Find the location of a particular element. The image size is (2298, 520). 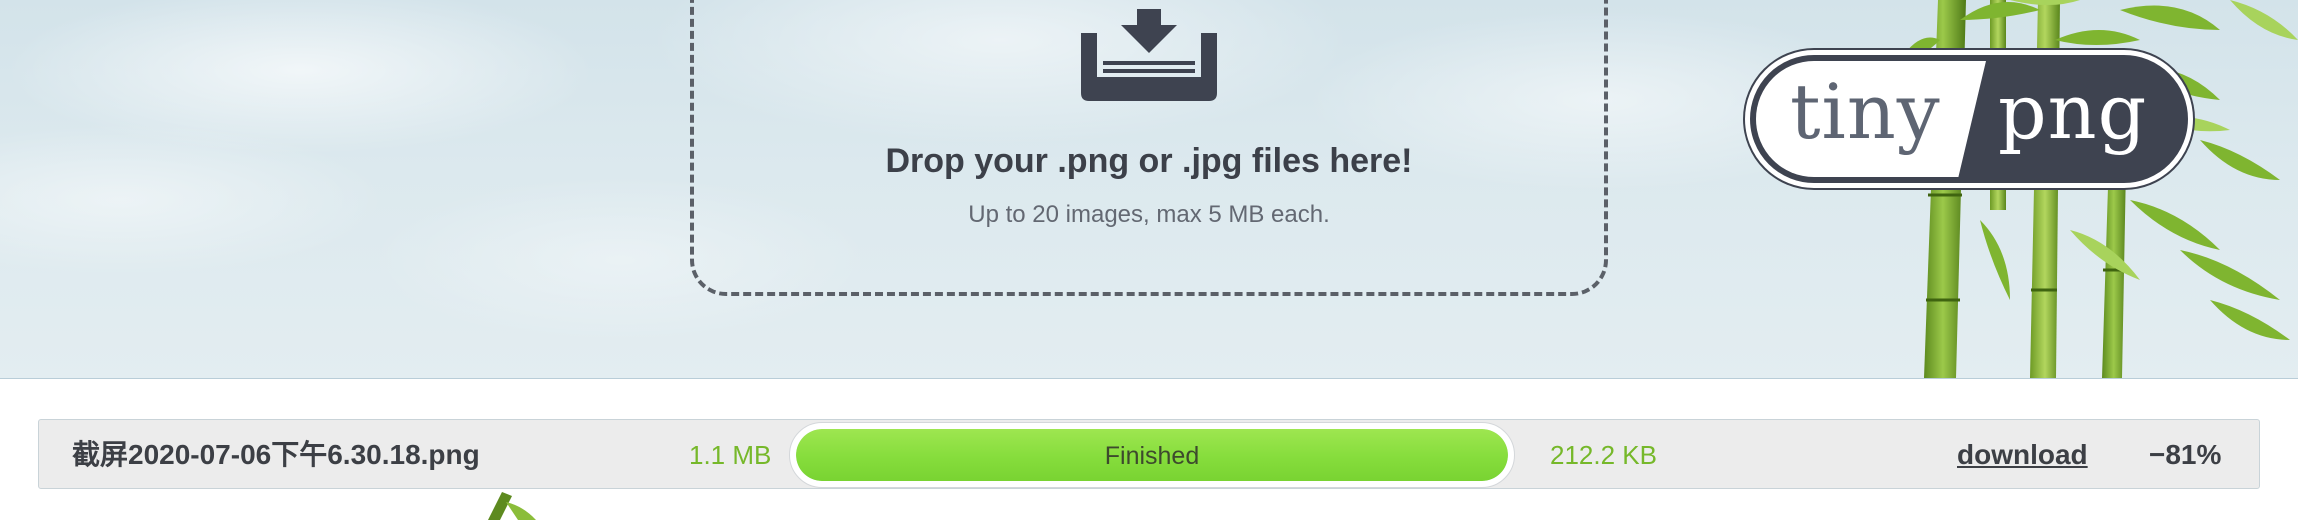

progress-track: Finished is located at coordinates (1152, 455).